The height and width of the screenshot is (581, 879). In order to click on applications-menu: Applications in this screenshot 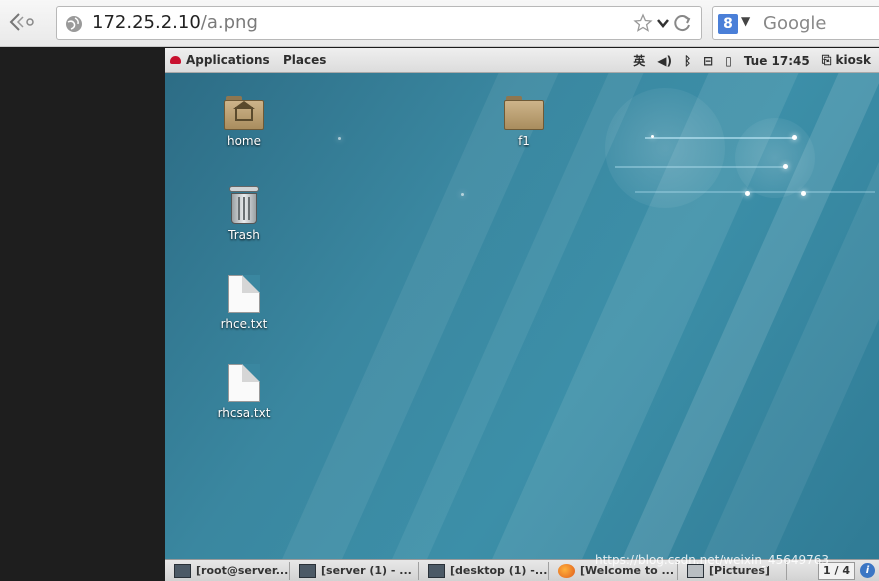, I will do `click(220, 60)`.